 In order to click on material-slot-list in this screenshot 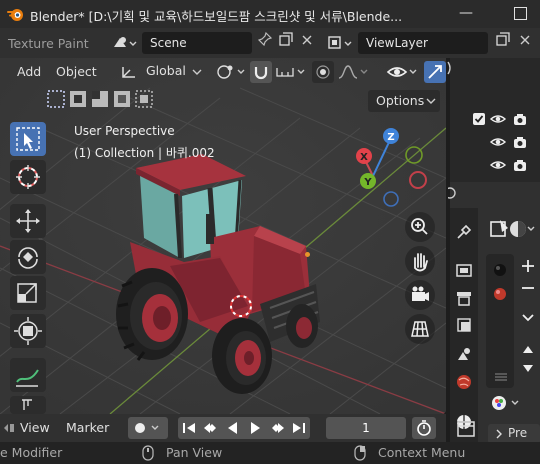, I will do `click(500, 321)`.